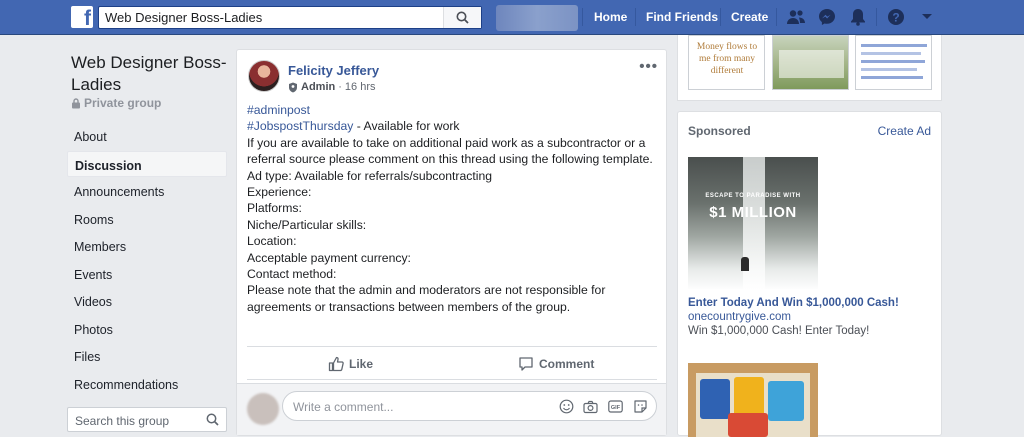 The image size is (1024, 437). I want to click on ad-image-subtext: ESCAPE TO PARADISE WITH, so click(753, 196).